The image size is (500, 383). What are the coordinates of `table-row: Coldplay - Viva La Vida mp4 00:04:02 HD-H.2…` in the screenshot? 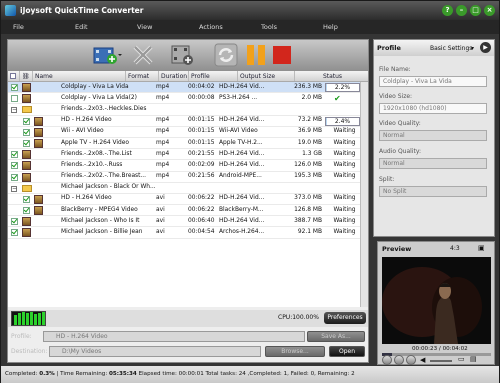 It's located at (184, 88).